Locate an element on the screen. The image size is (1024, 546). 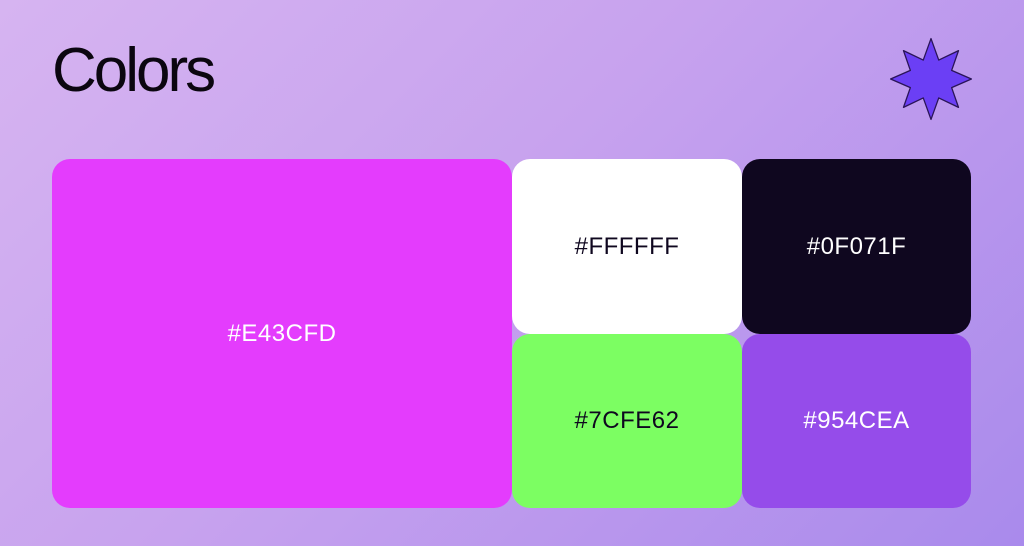
color-swatch-label: #954CEA is located at coordinates (856, 420).